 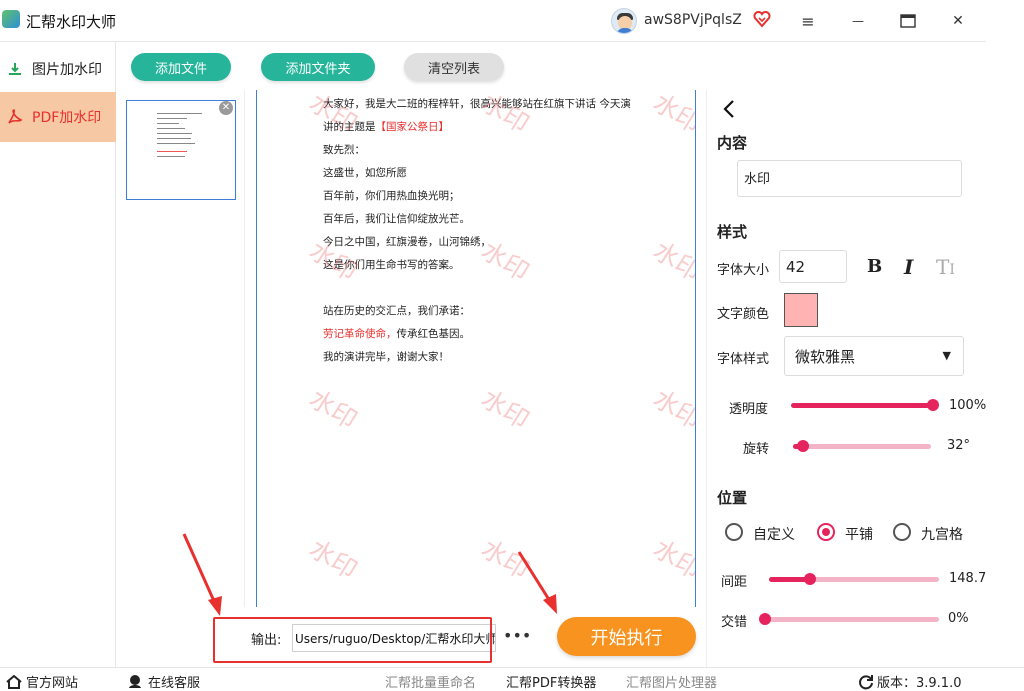 What do you see at coordinates (732, 143) in the screenshot?
I see `content-section-title: 内容` at bounding box center [732, 143].